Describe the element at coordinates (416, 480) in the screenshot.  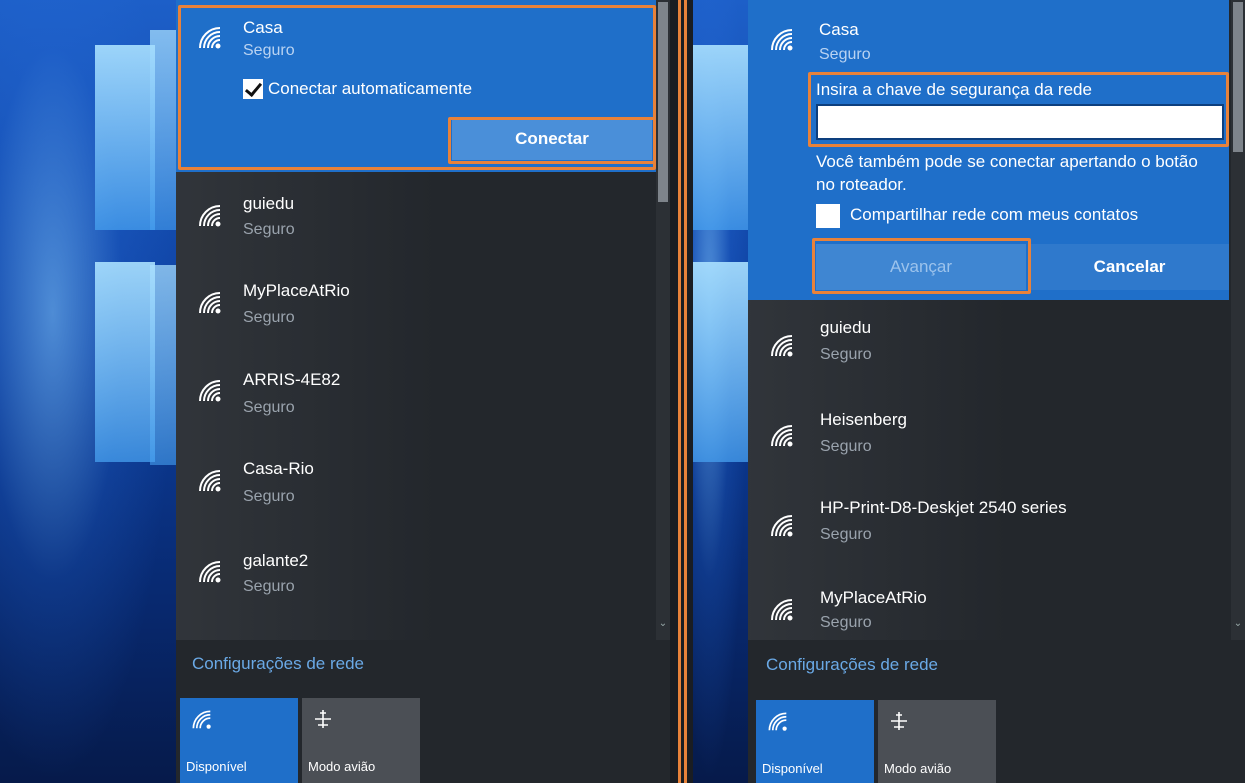
I see `network-item: Casa-Rio Seguro` at that location.